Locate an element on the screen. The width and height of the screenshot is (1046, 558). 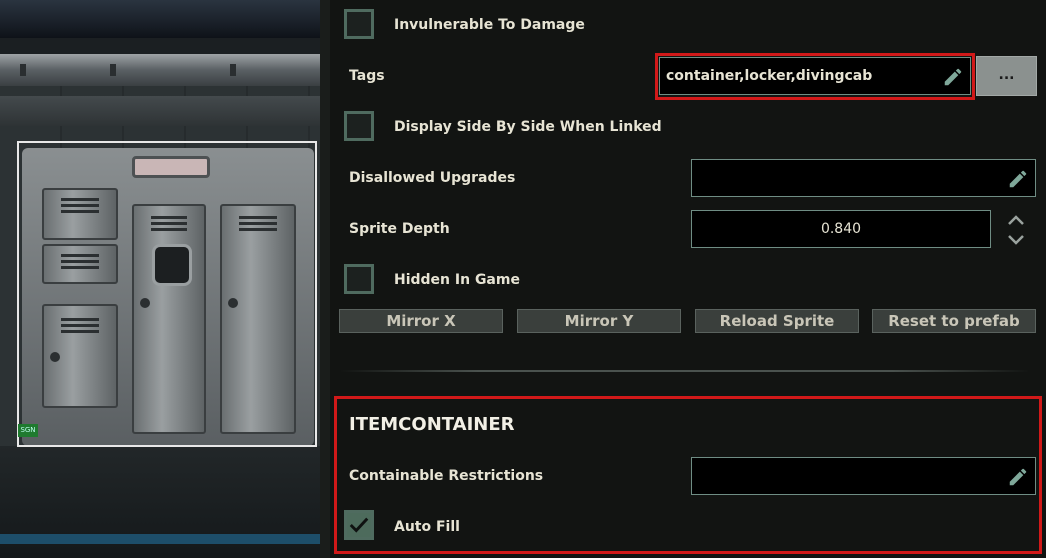
tags-label: Tags is located at coordinates (367, 76).